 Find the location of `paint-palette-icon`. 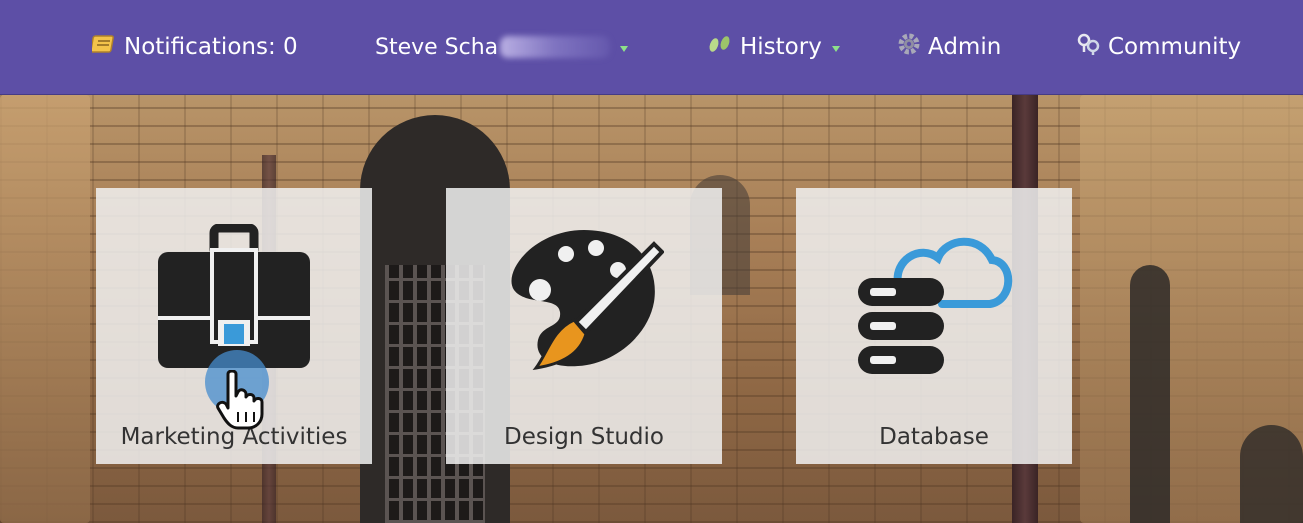

paint-palette-icon is located at coordinates (587, 300).